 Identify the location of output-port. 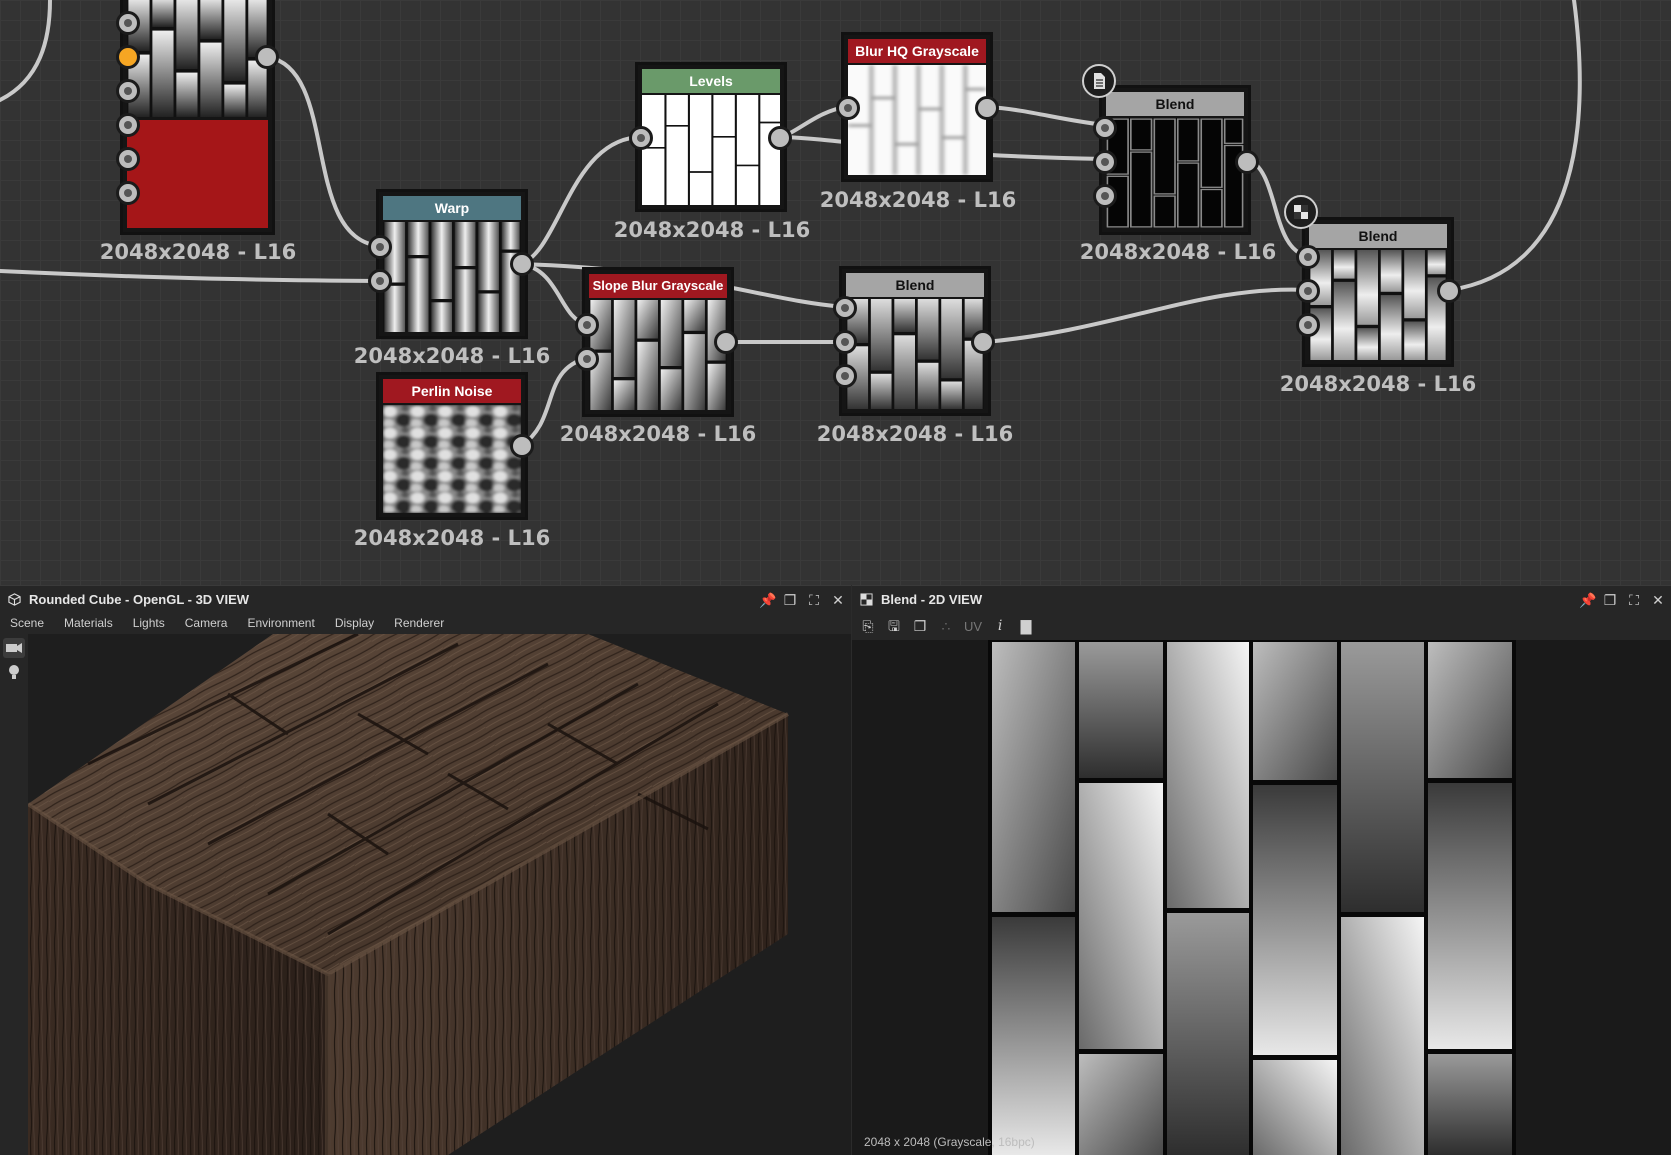
(267, 57).